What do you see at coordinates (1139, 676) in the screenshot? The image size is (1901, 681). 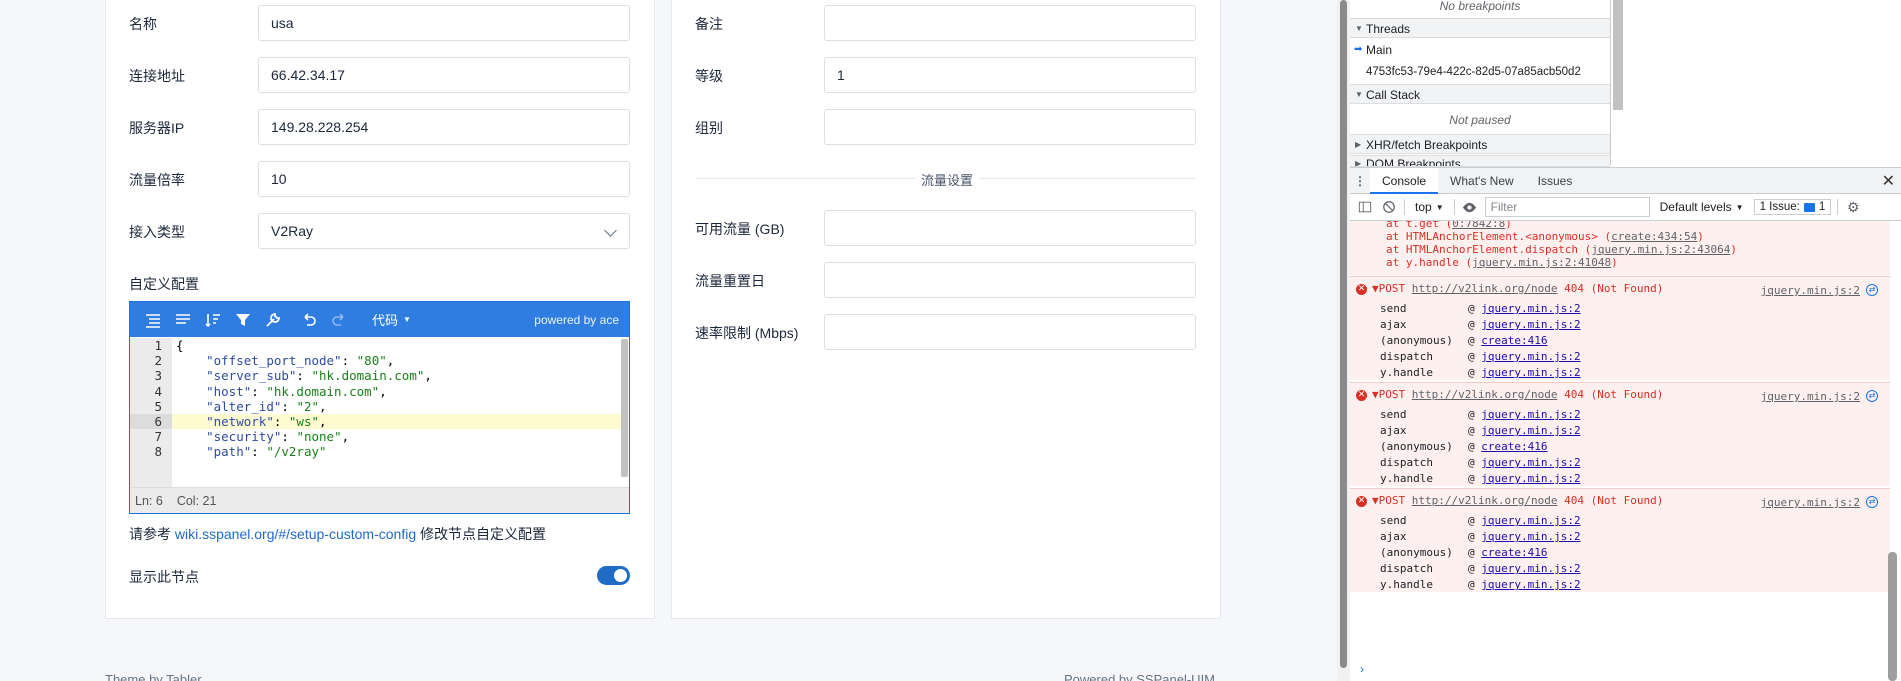 I see `footer-powered: Powered by SSPanel-UIM` at bounding box center [1139, 676].